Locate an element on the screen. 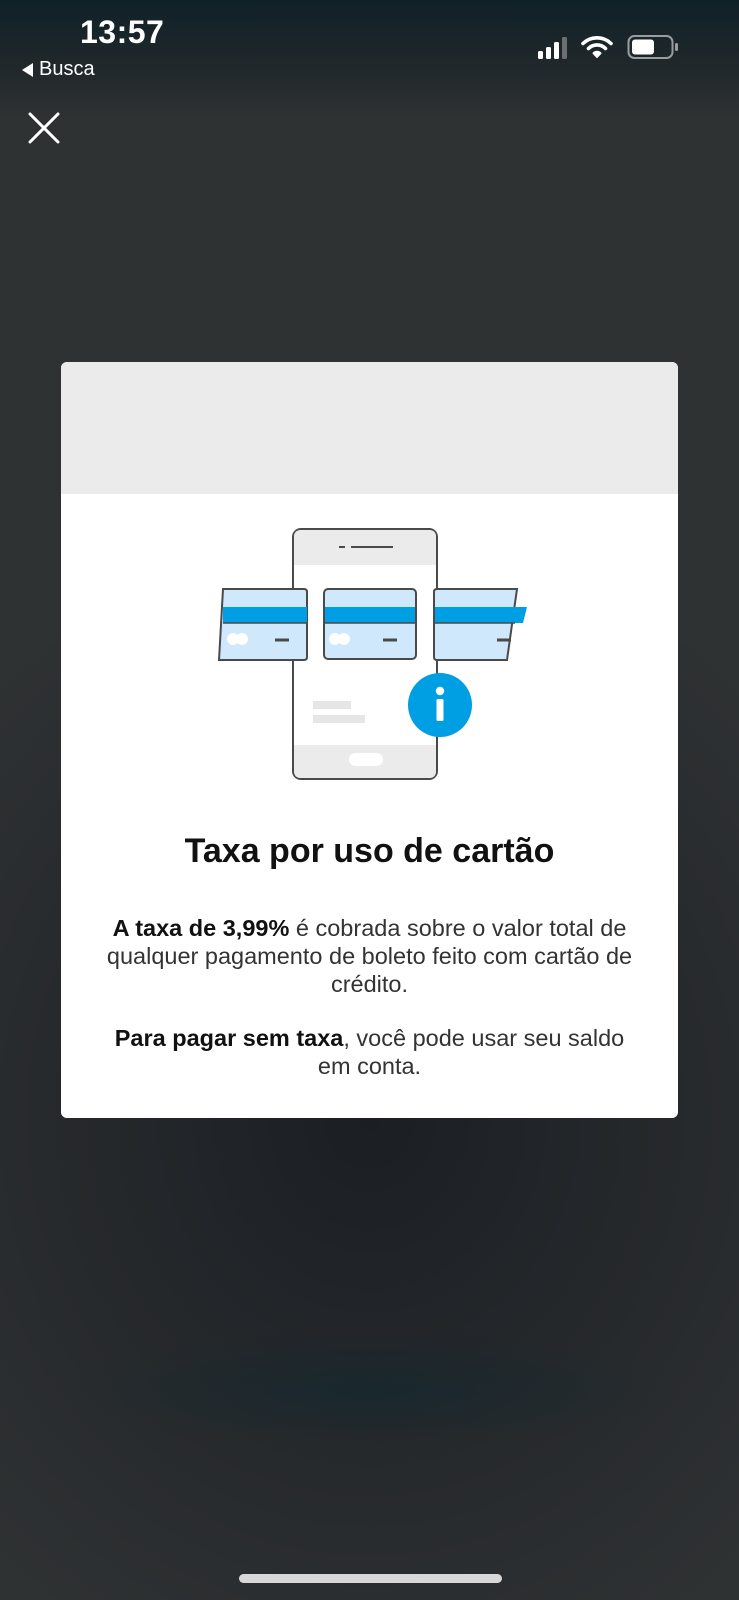 Image resolution: width=739 pixels, height=1600 pixels. modal-header is located at coordinates (369, 428).